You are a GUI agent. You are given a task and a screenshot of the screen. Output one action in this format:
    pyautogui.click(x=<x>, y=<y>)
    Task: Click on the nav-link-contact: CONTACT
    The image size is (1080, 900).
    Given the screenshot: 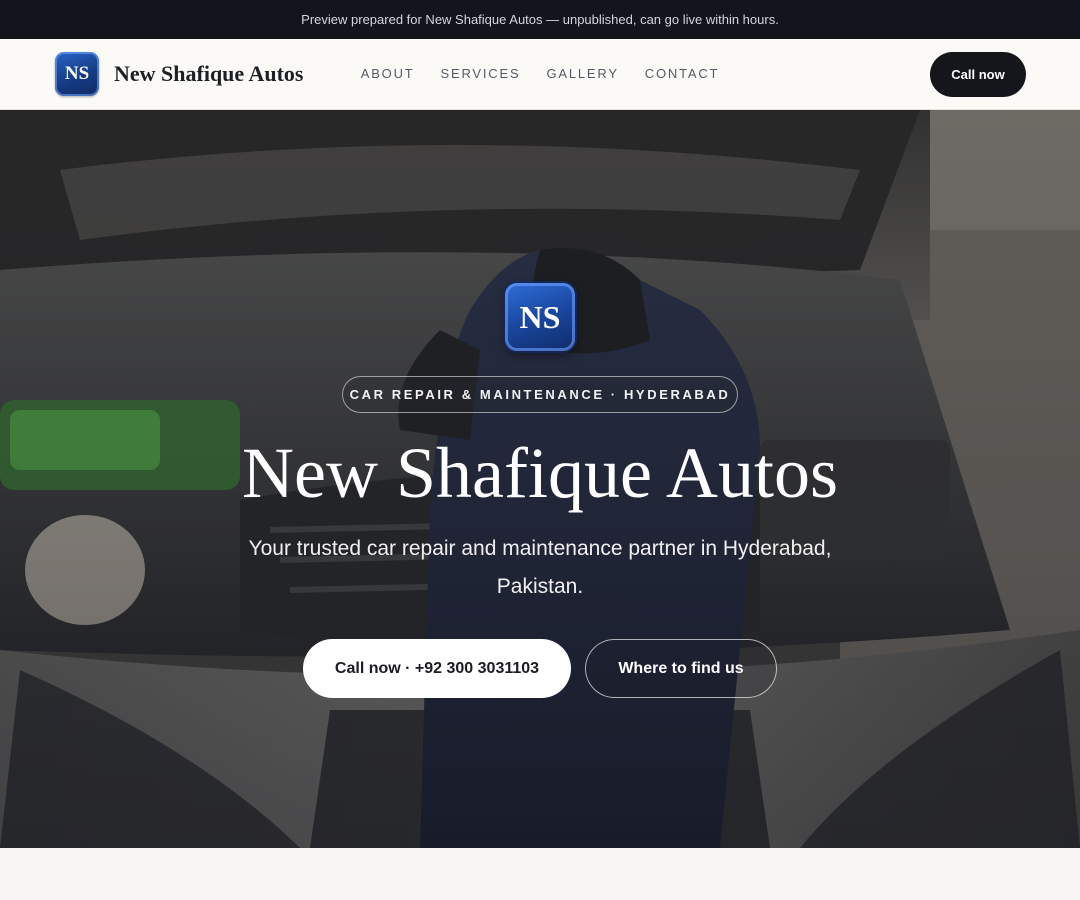 What is the action you would take?
    pyautogui.click(x=682, y=73)
    